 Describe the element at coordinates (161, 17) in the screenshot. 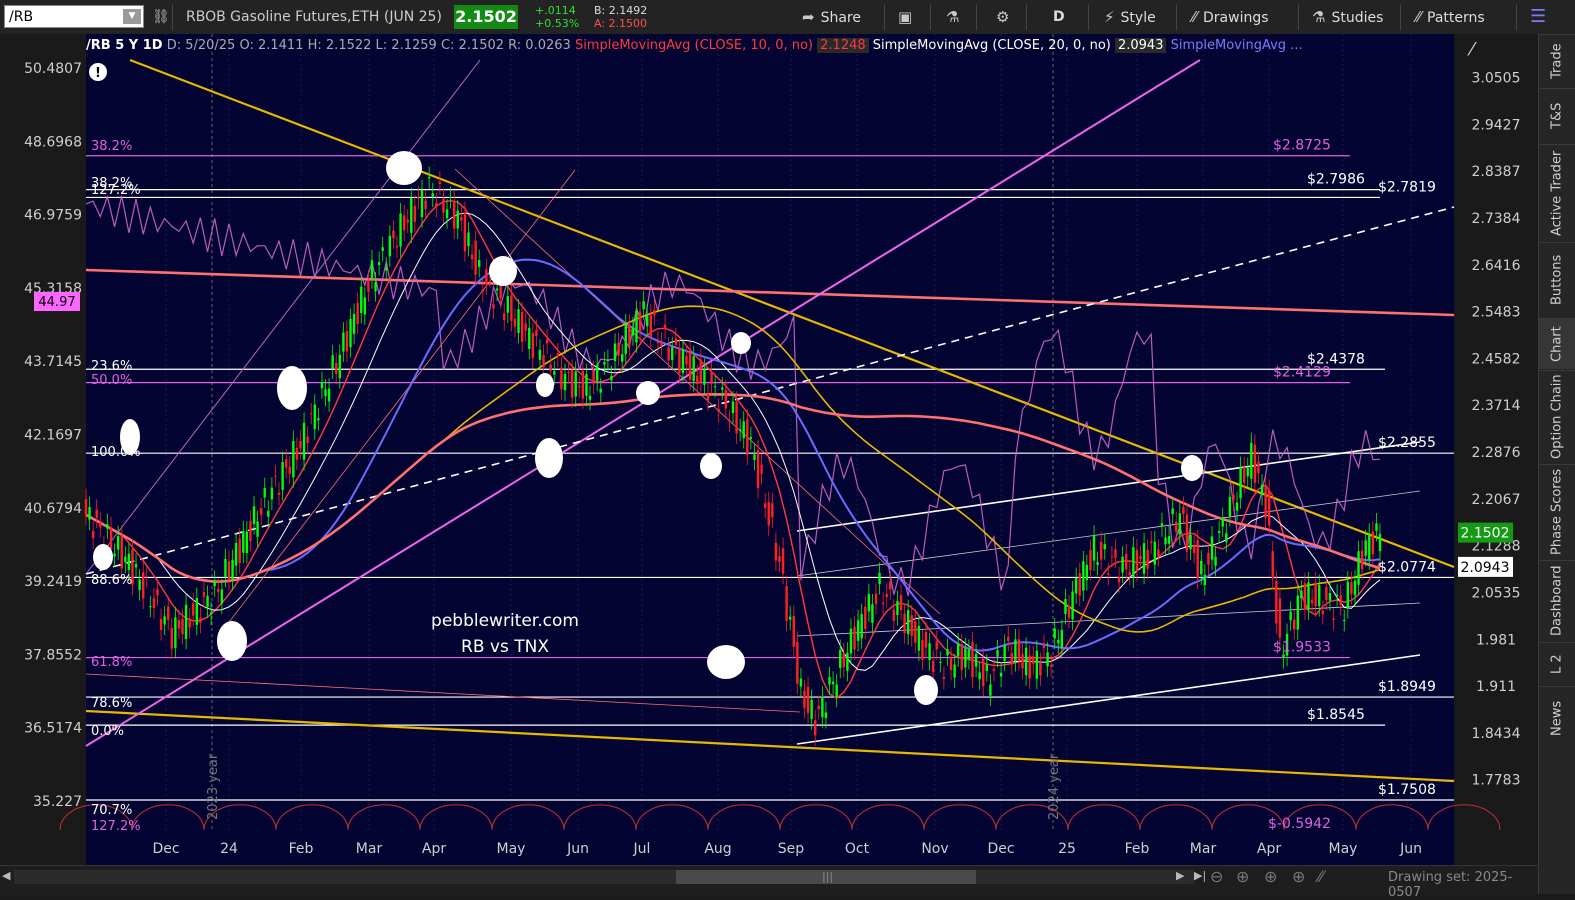

I see `link-icon: ⛓` at that location.